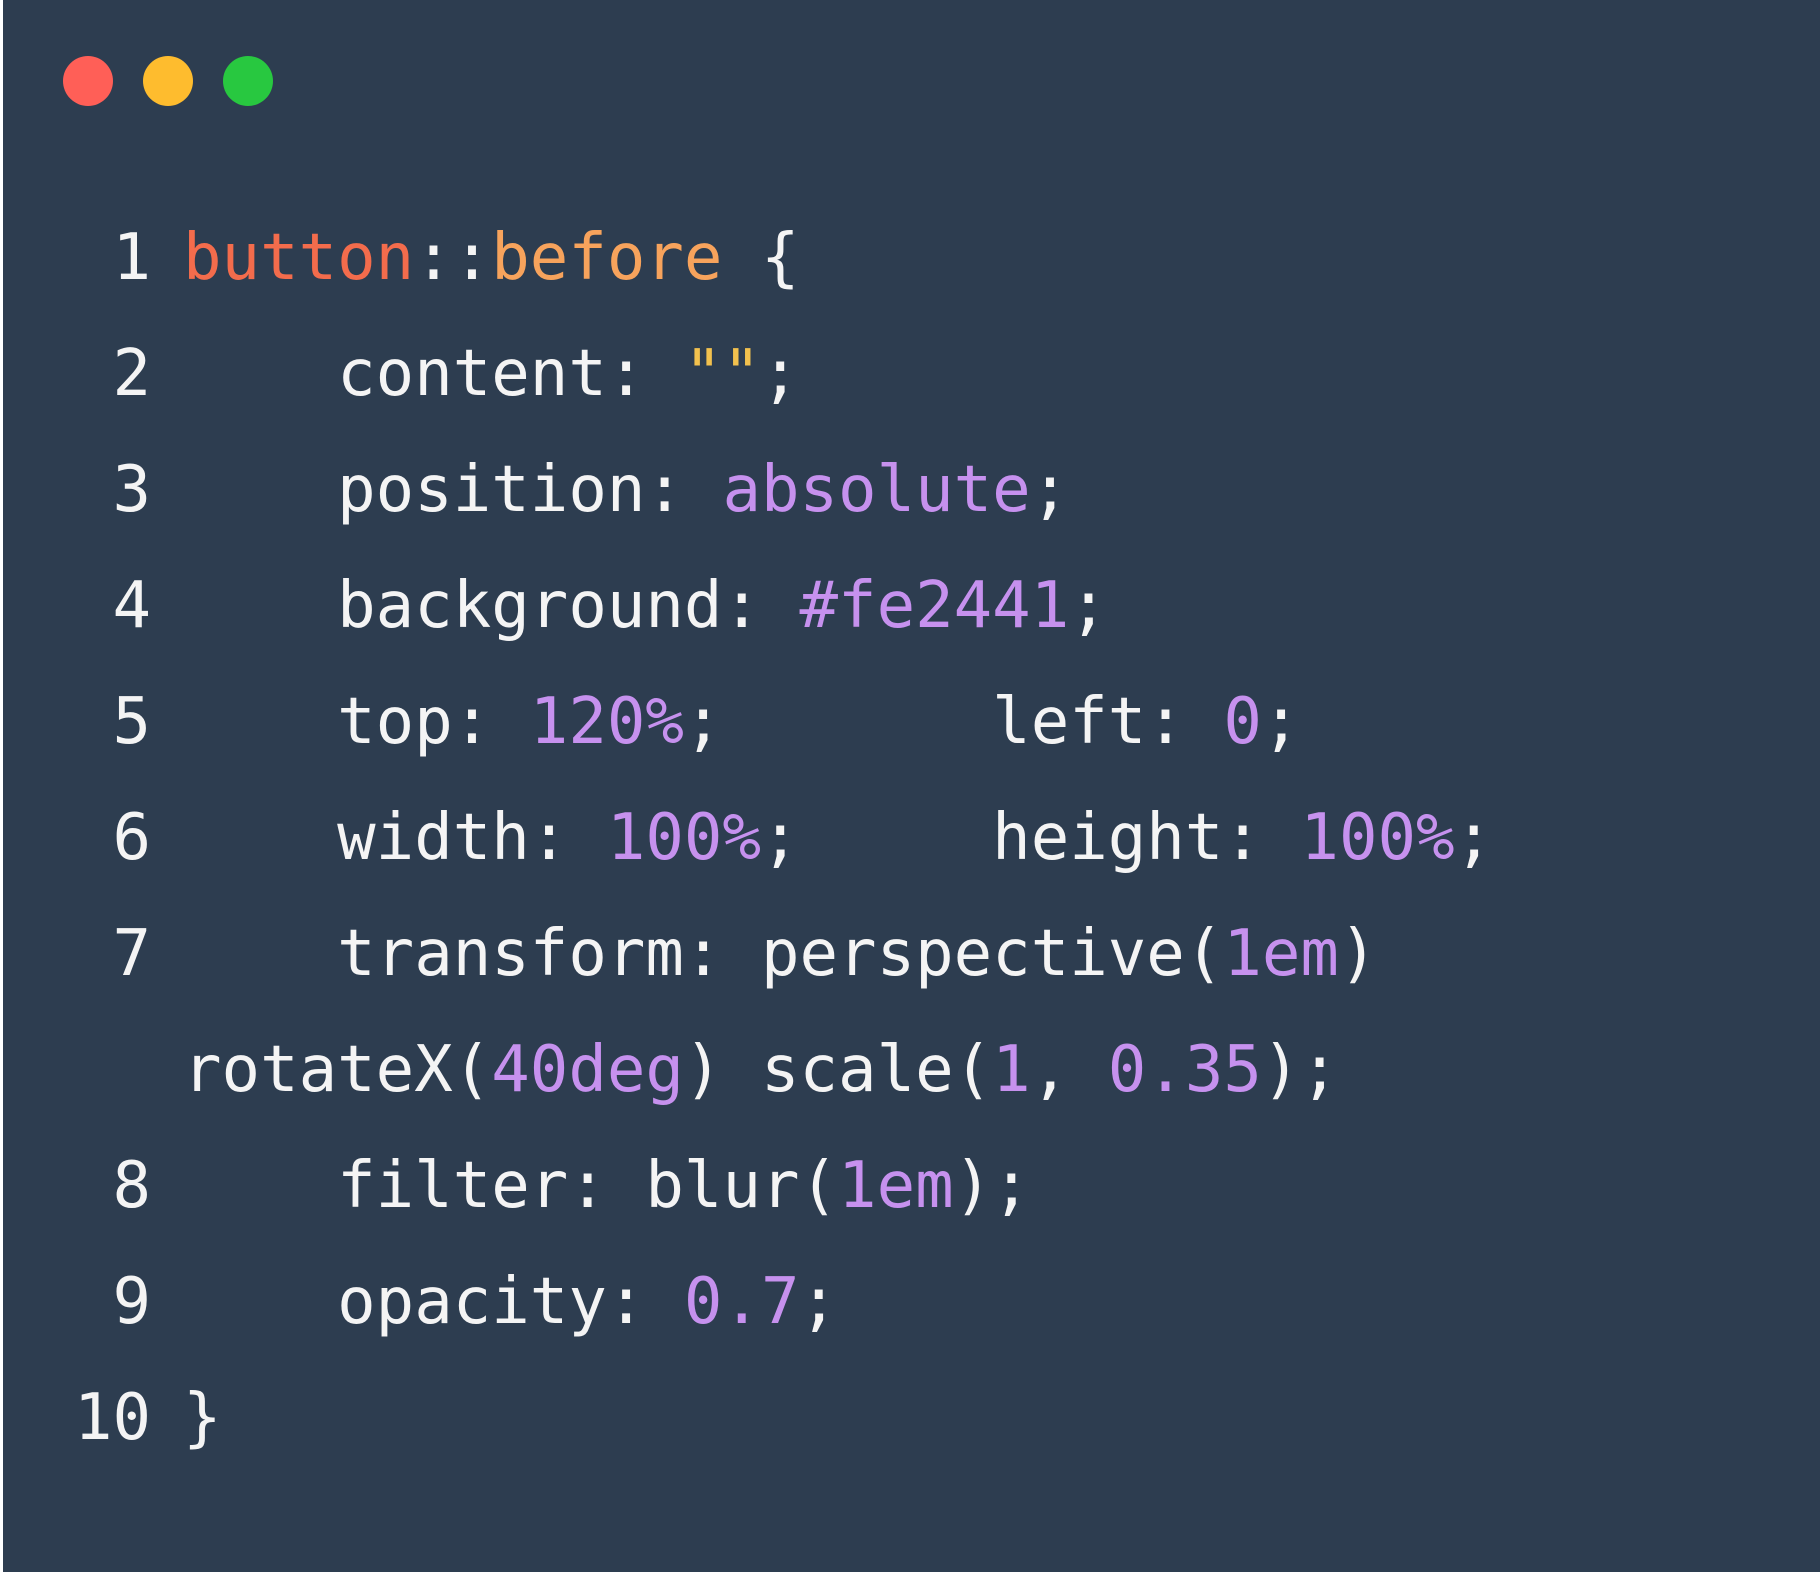  I want to click on token-plain: {, so click(761, 258).